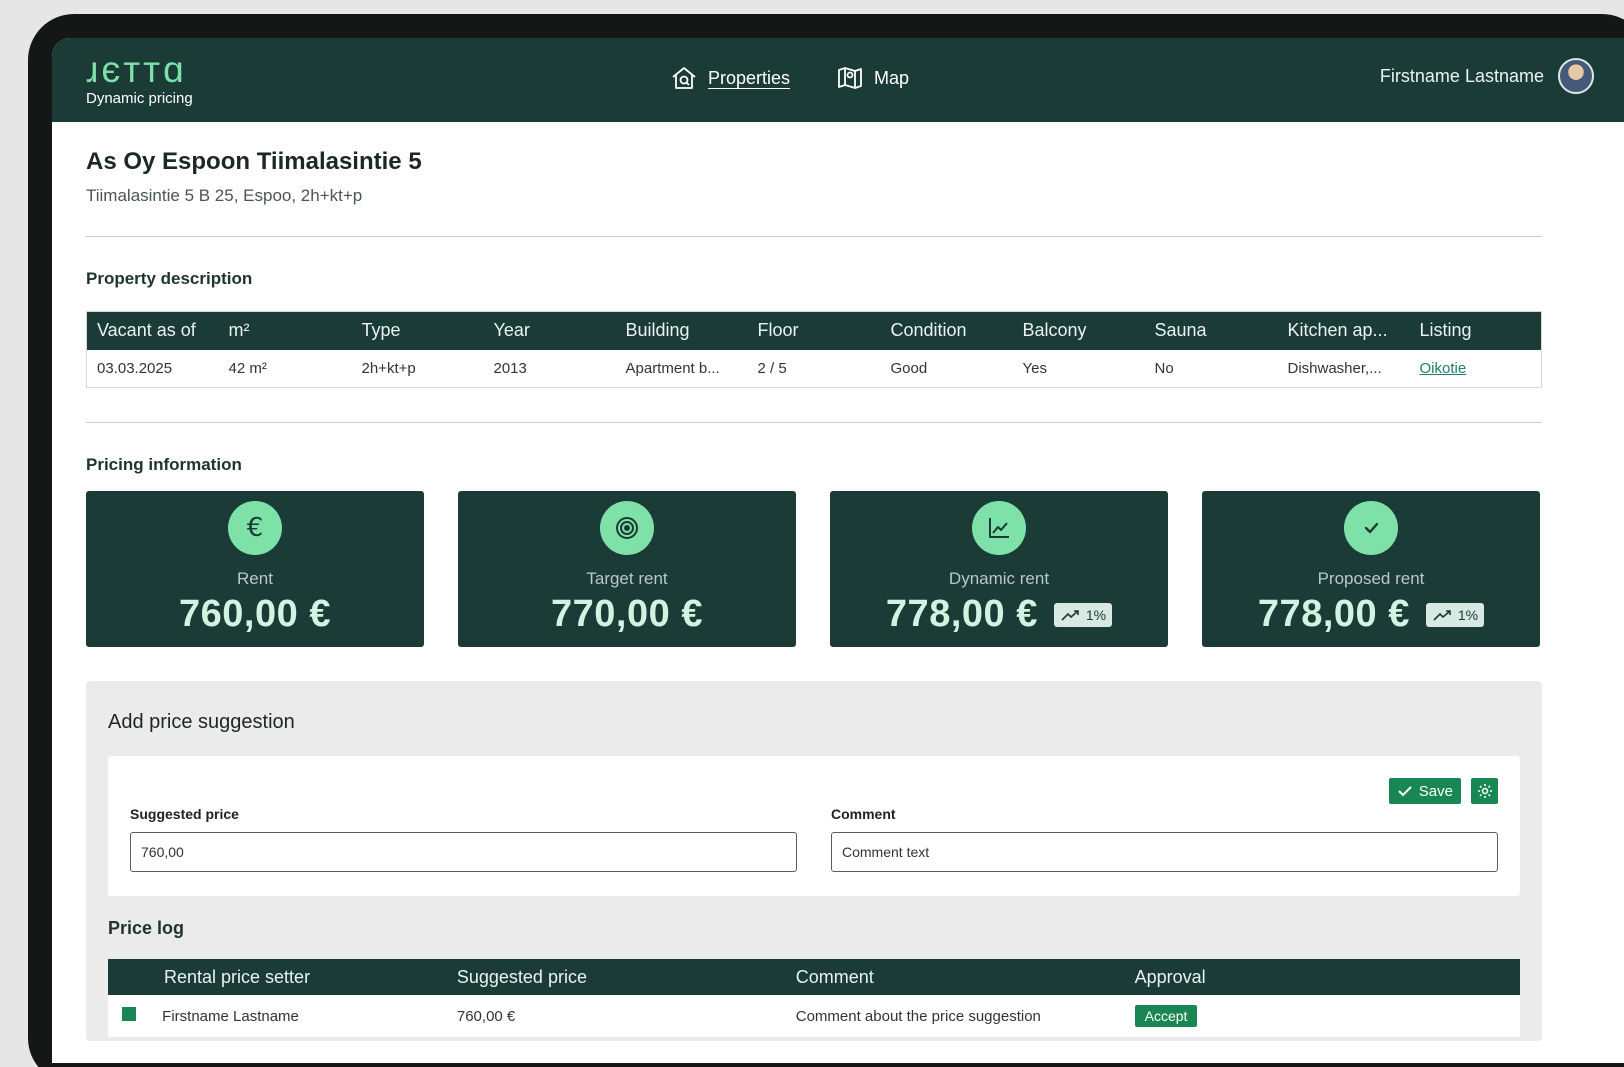  I want to click on proposed-rent-card: Proposed rent 778,00 € 1%, so click(1371, 569).